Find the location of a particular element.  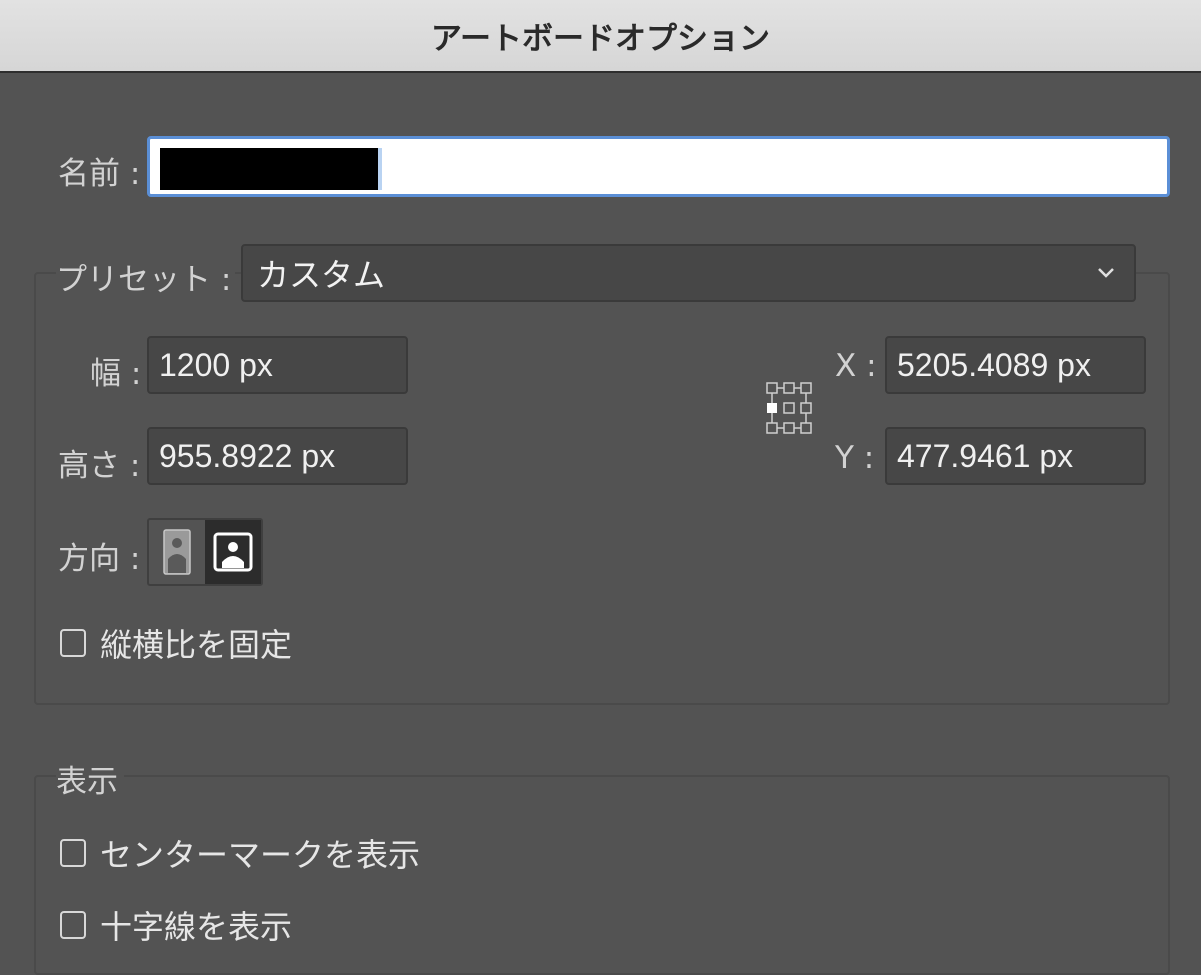

width-value: 1200 px is located at coordinates (216, 364).